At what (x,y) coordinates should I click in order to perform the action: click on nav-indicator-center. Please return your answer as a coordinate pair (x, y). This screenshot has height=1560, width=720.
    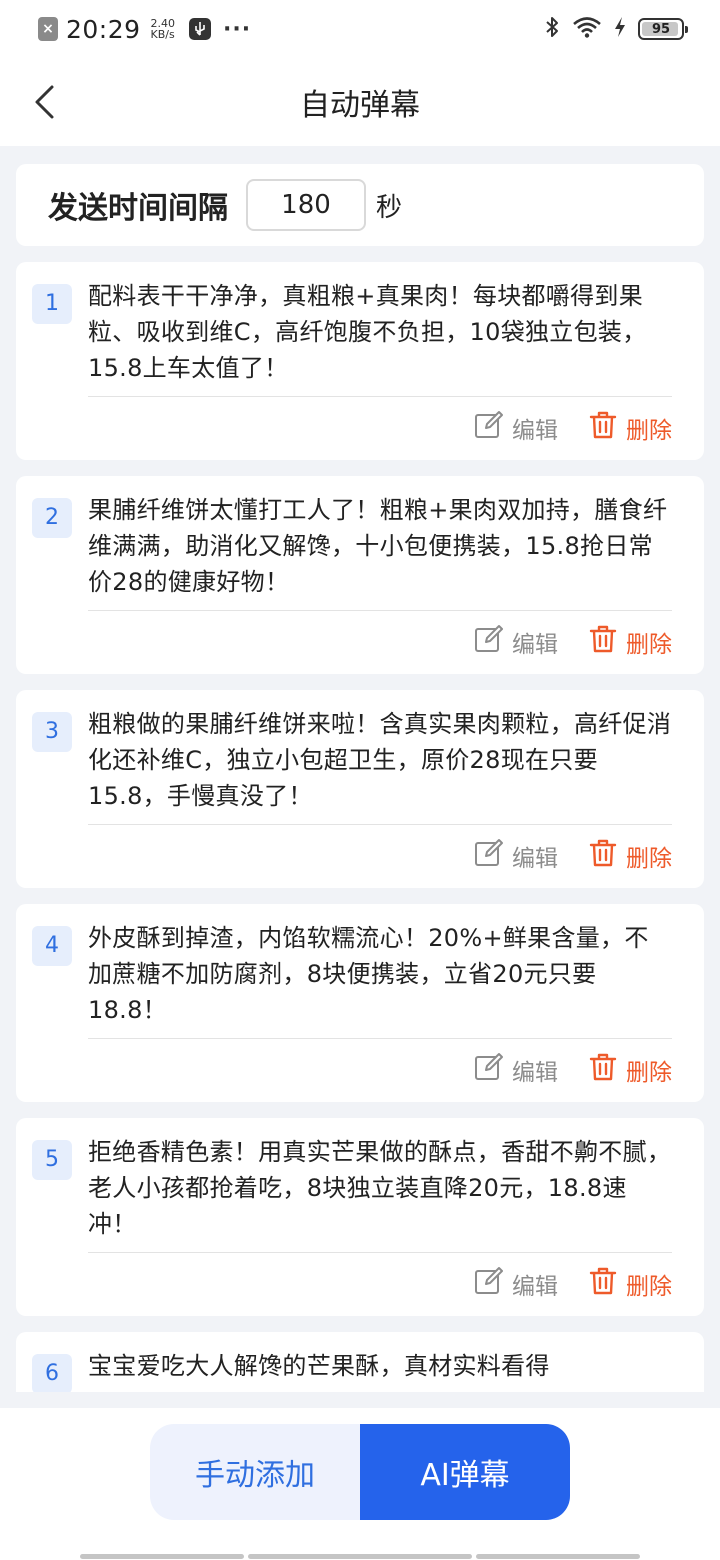
    Looking at the image, I should click on (360, 1556).